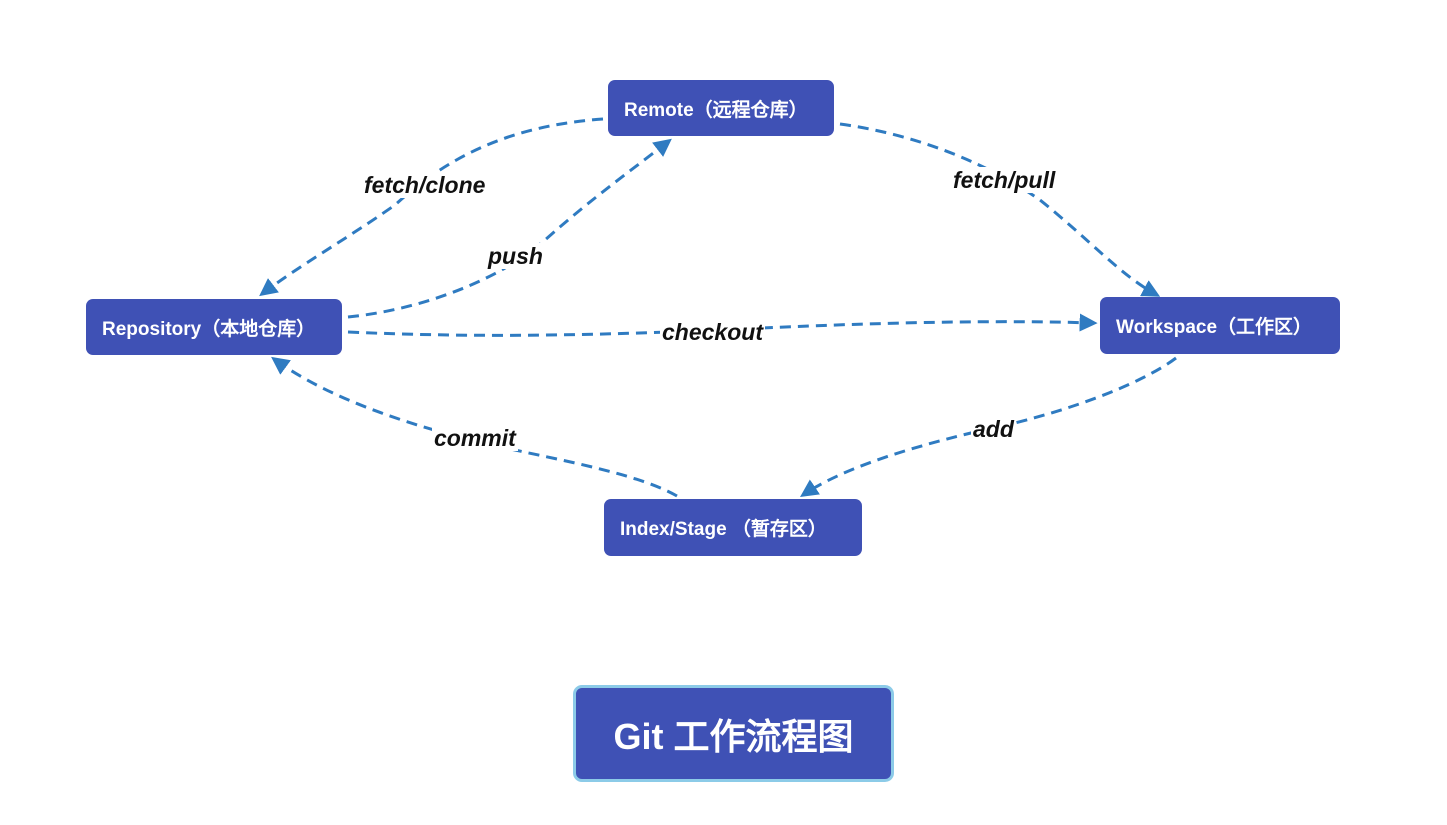  I want to click on edge-label-commit: commit, so click(475, 438).